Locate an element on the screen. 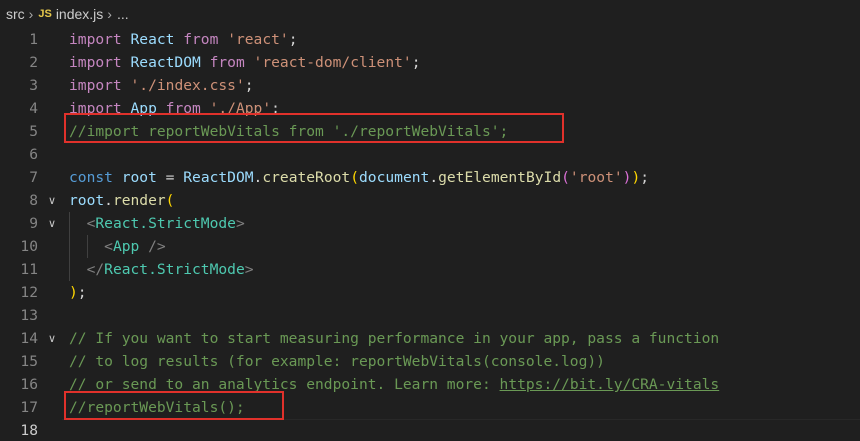 This screenshot has width=860, height=441. code-line: 6 is located at coordinates (430, 154).